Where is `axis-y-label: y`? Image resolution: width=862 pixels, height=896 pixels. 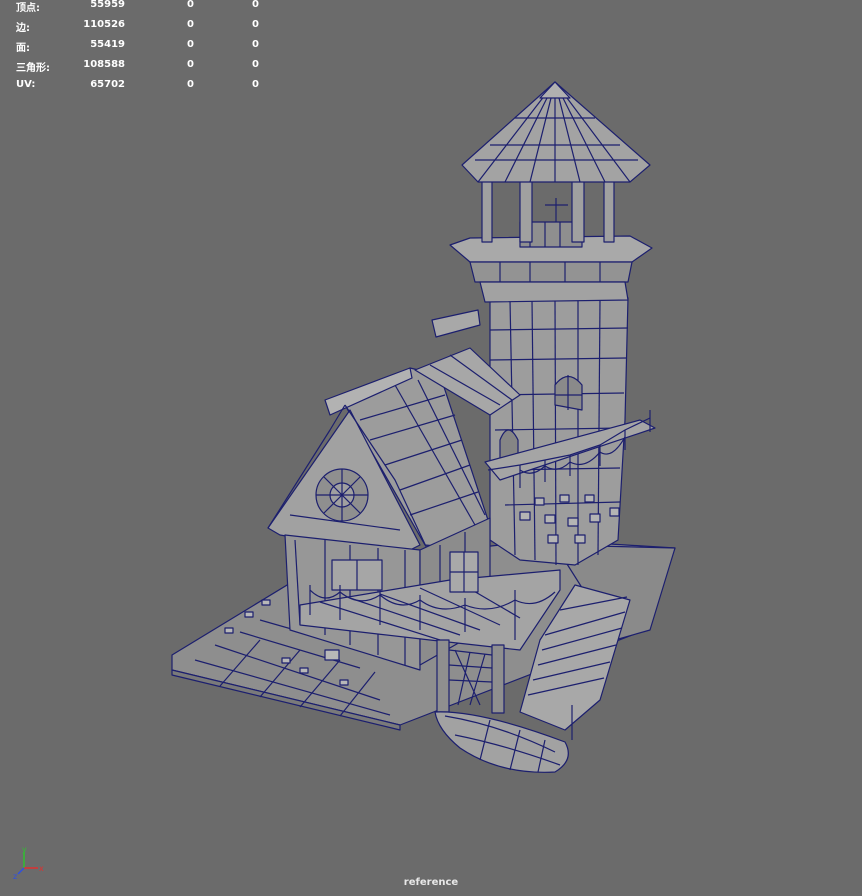
axis-y-label: y is located at coordinates (24, 850).